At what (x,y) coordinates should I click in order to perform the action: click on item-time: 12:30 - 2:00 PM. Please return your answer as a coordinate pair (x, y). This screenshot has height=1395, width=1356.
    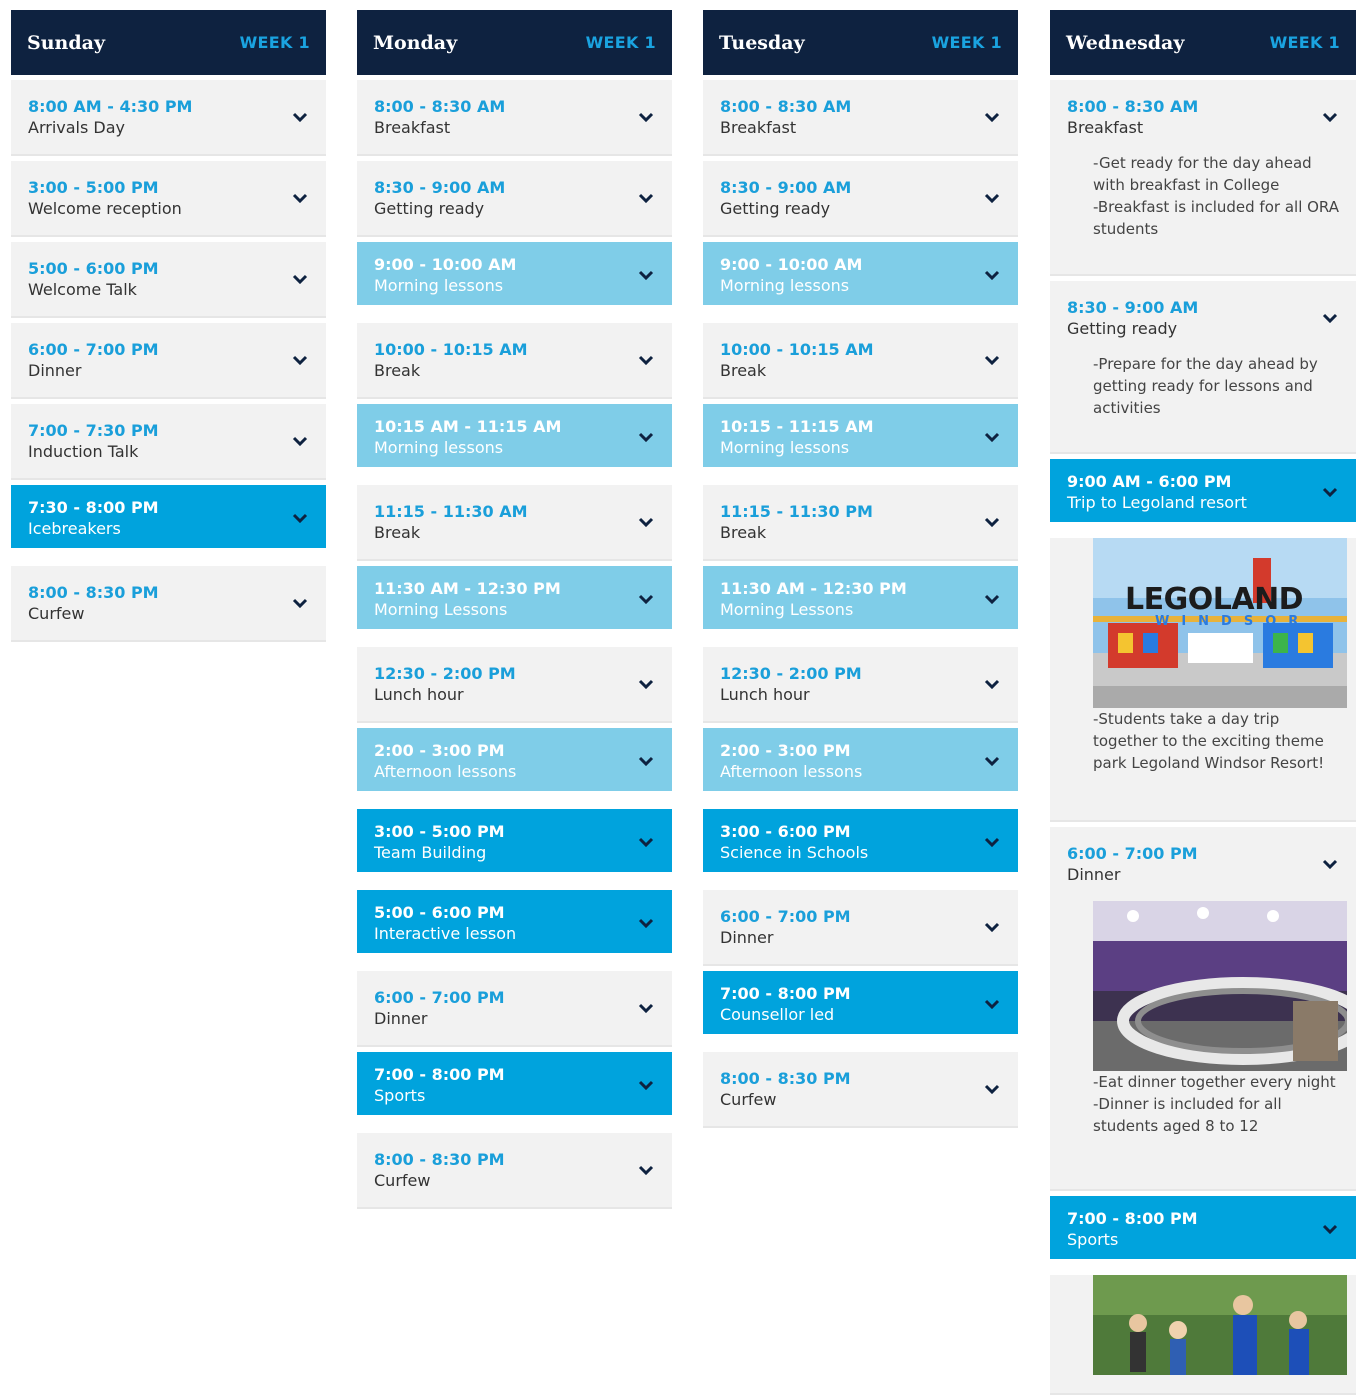
    Looking at the image, I should click on (445, 673).